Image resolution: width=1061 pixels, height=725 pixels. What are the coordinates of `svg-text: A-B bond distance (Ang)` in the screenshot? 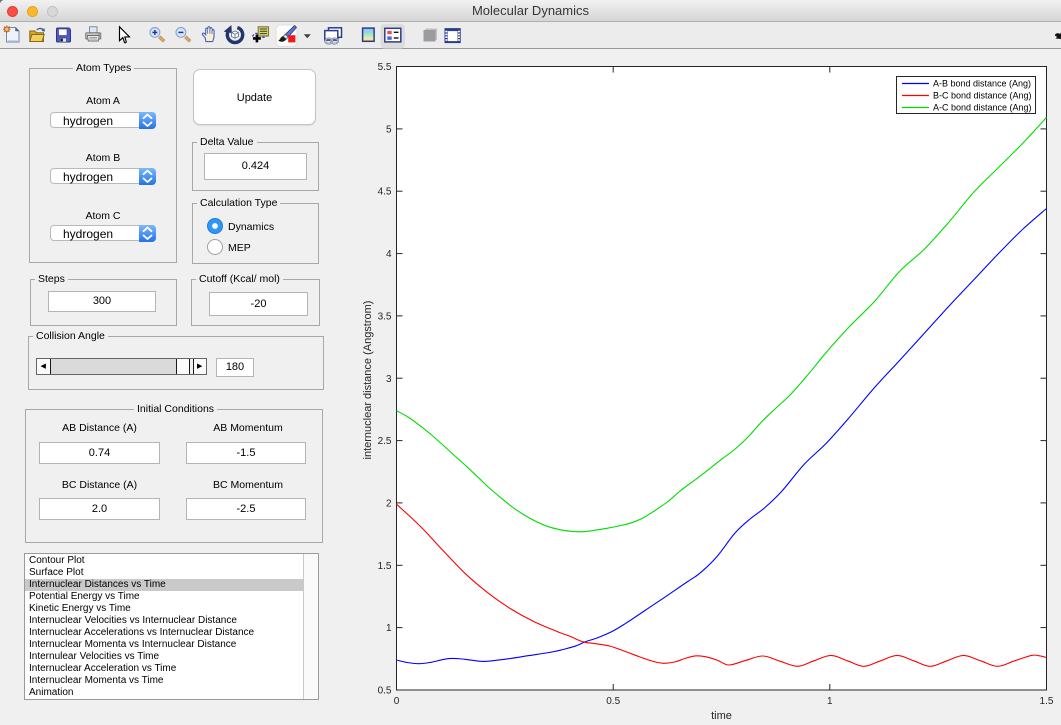 It's located at (982, 84).